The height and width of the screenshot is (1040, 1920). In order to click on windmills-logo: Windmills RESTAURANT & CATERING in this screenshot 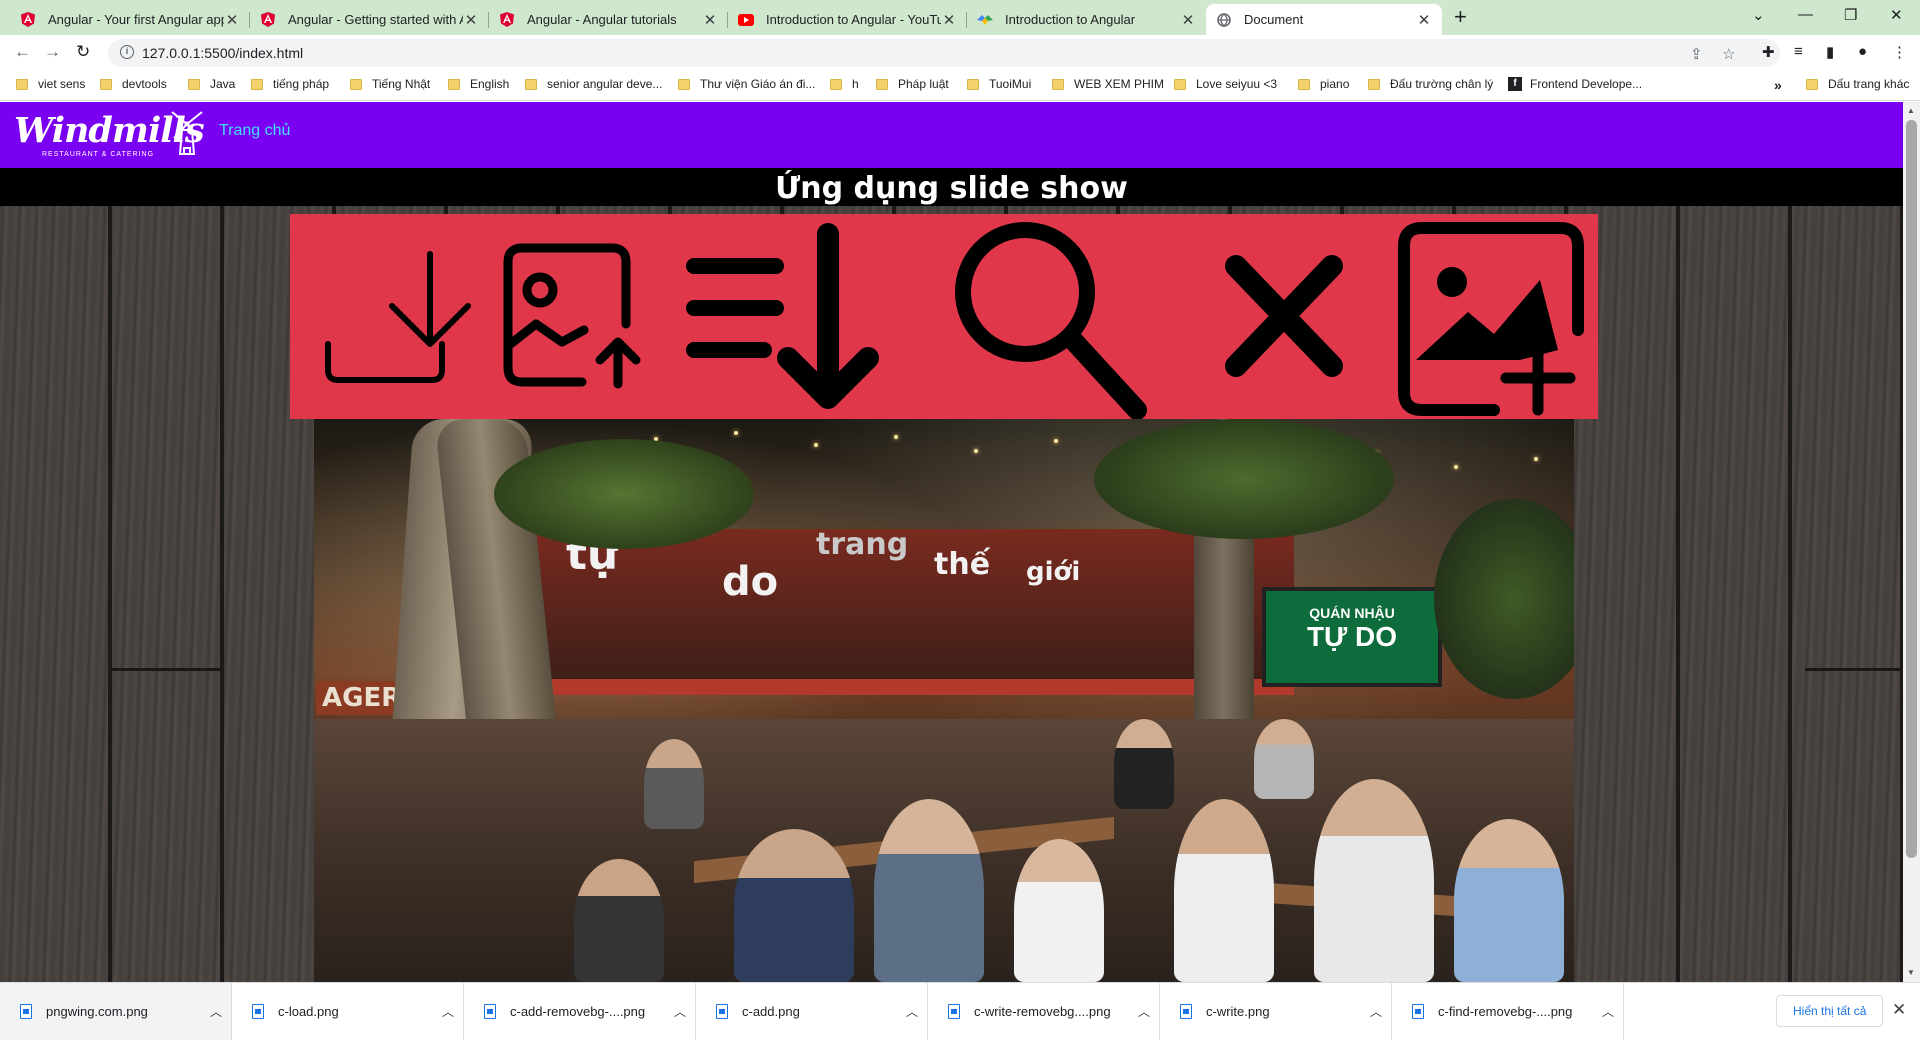, I will do `click(109, 134)`.